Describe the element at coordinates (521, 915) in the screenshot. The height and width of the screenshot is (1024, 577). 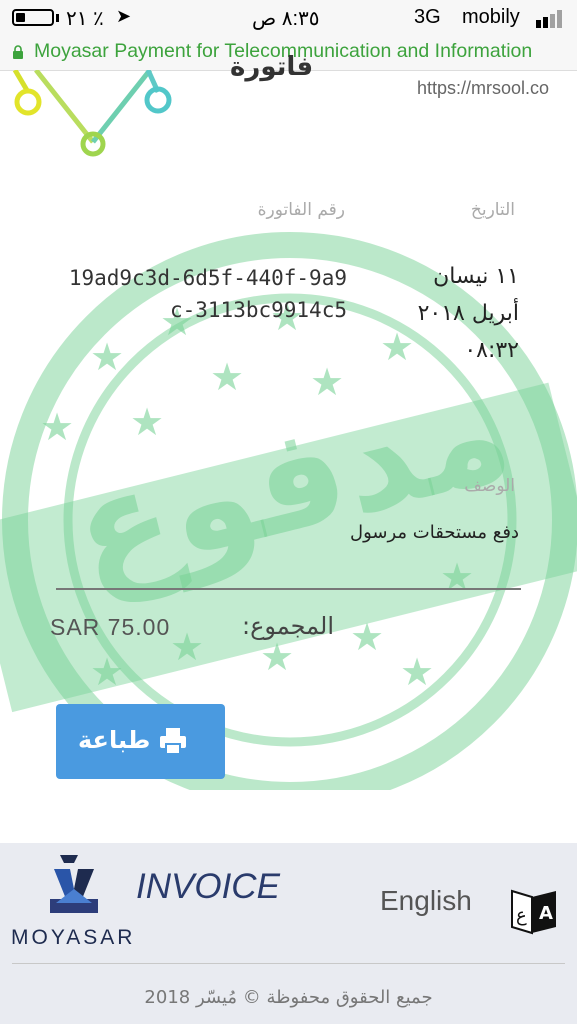
I see `svg-text: ع` at that location.